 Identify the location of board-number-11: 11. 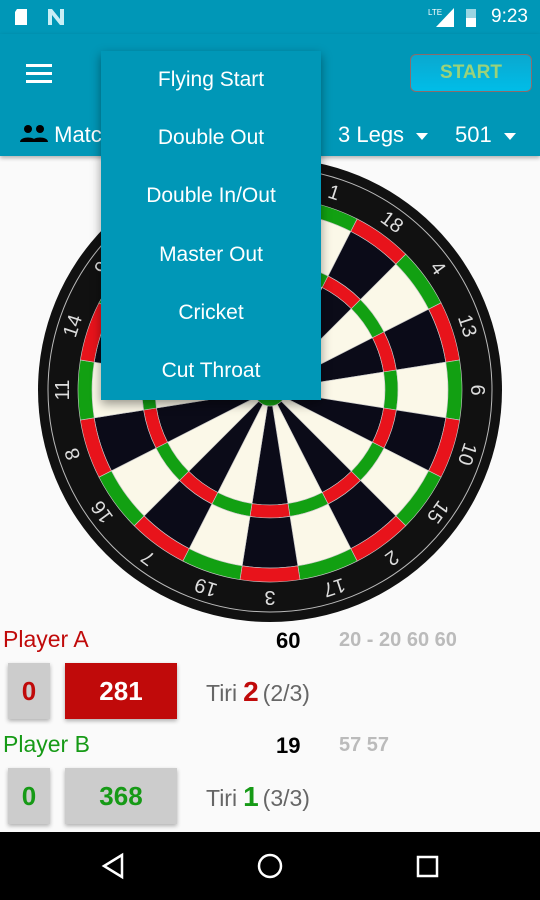
(63, 390).